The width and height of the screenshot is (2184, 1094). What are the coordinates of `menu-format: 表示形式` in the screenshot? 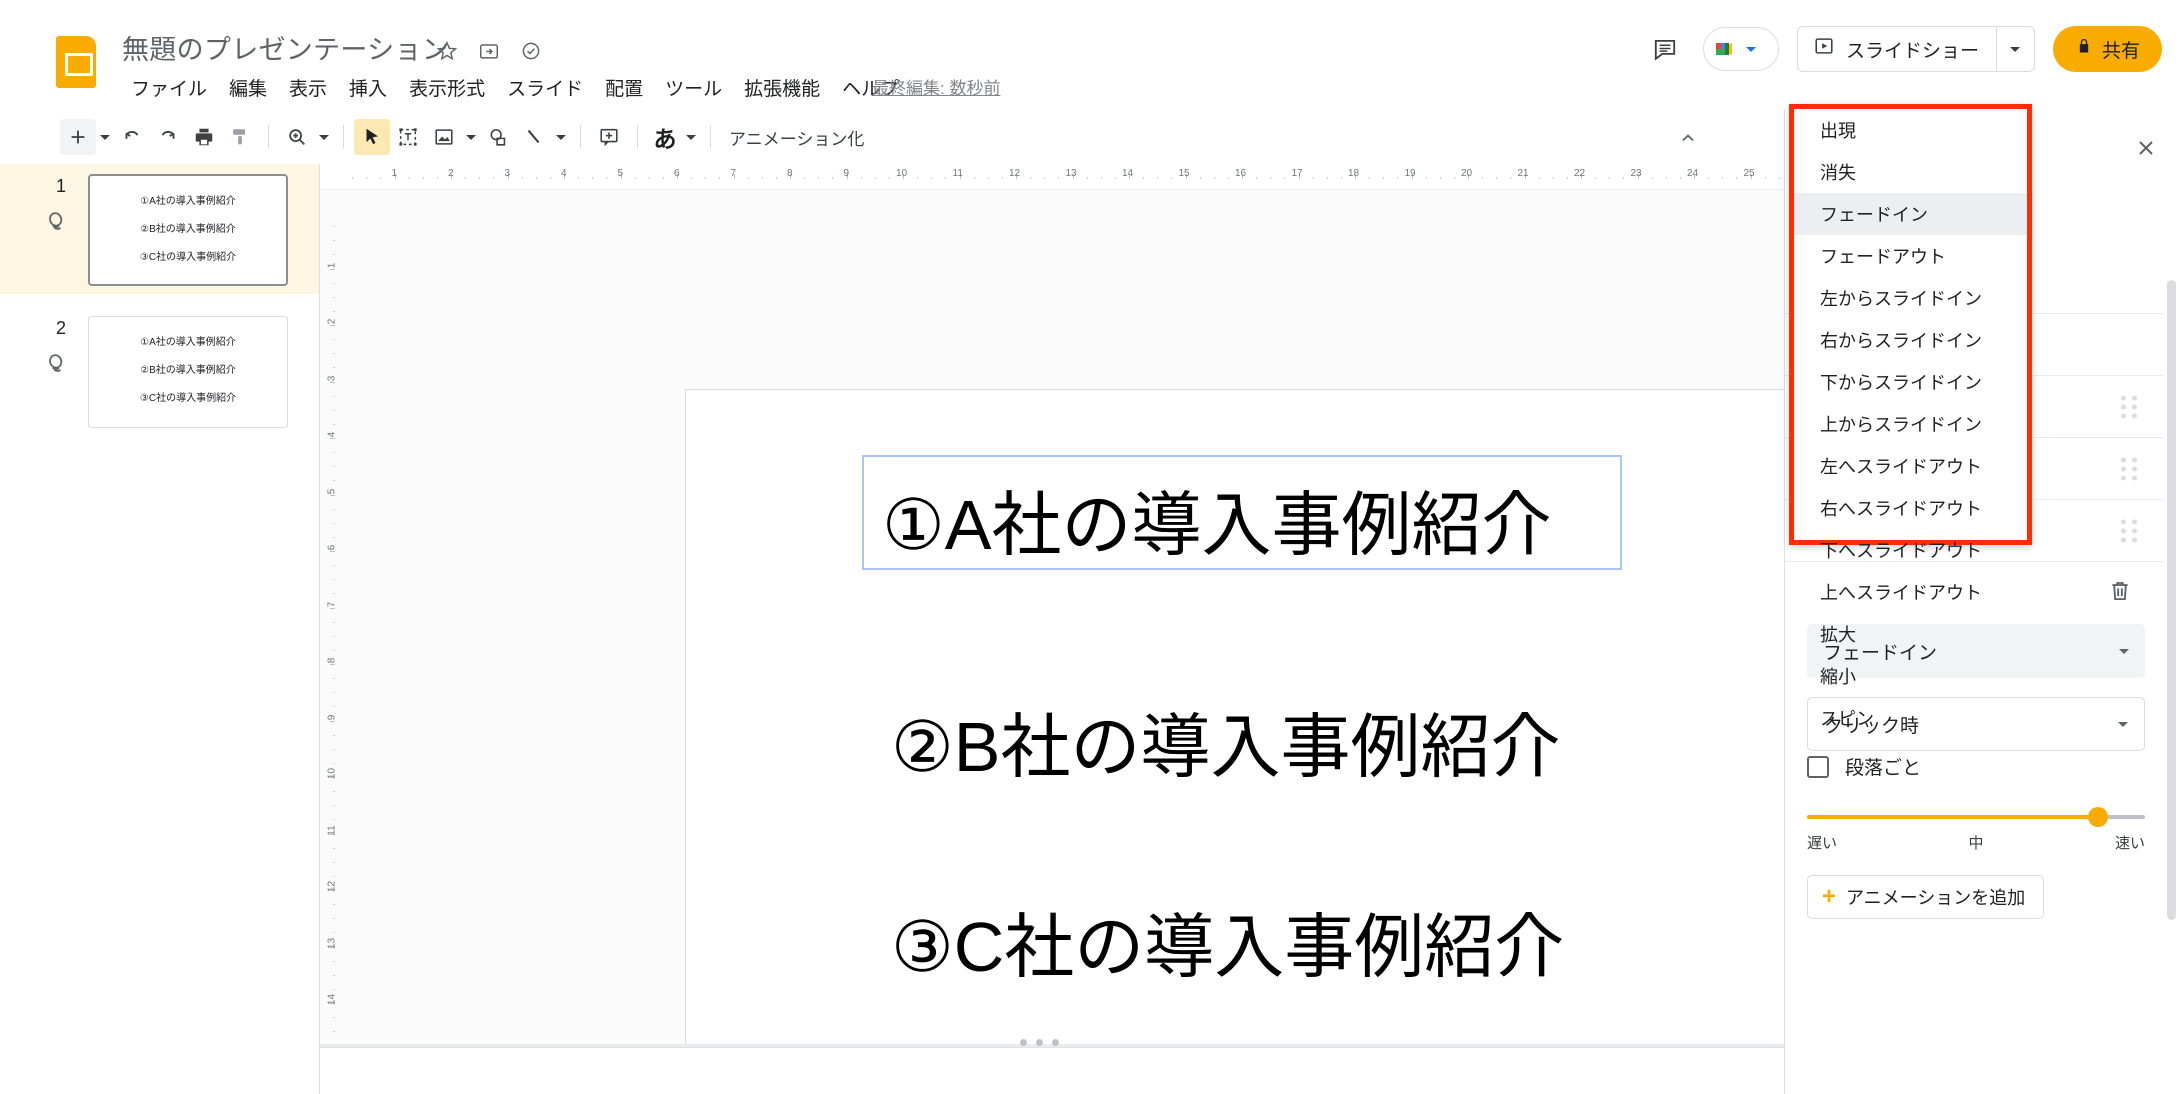 It's located at (447, 87).